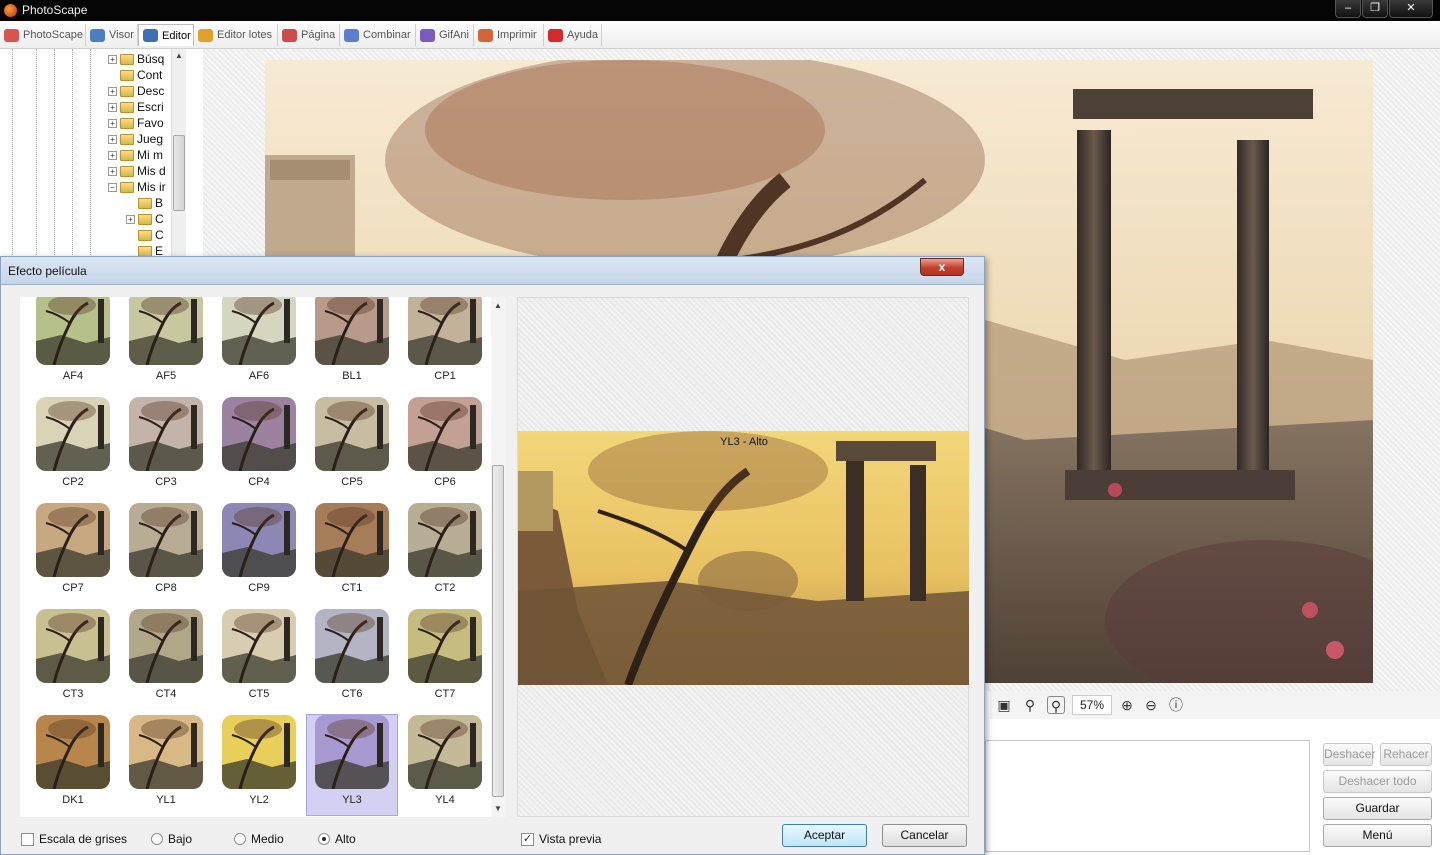  Describe the element at coordinates (1127, 705) in the screenshot. I see `zoom-in-icon: ⊕` at that location.